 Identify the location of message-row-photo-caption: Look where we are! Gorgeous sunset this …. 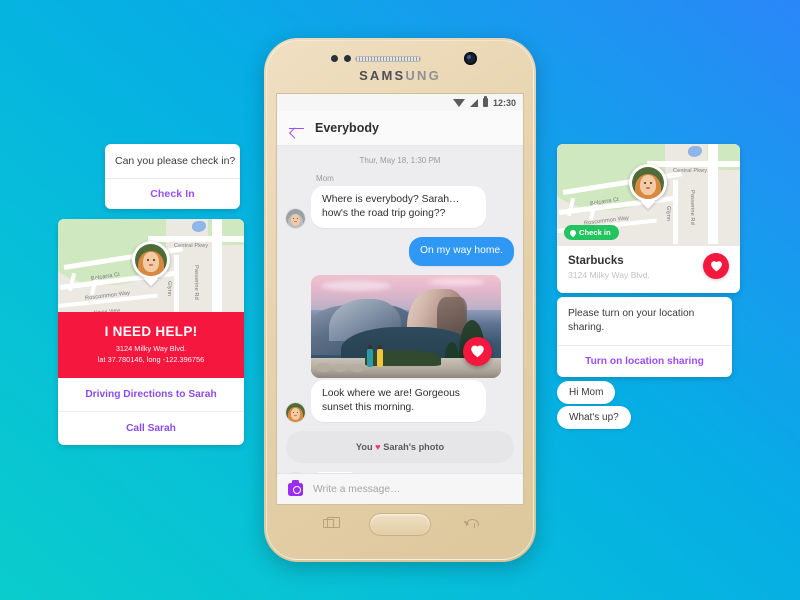
(400, 401).